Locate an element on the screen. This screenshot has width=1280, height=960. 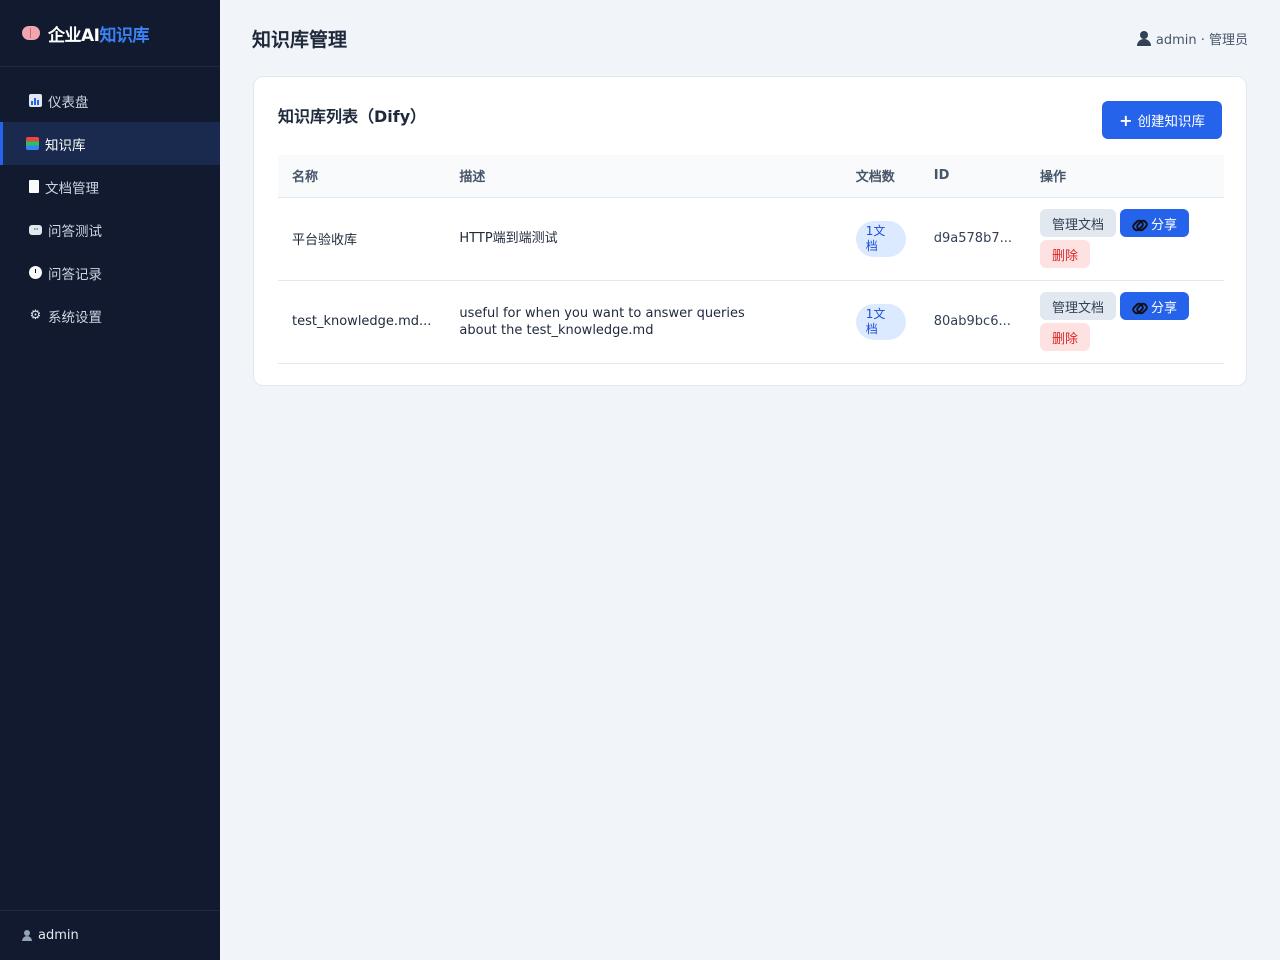
page-title: 知识库管理 is located at coordinates (300, 39).